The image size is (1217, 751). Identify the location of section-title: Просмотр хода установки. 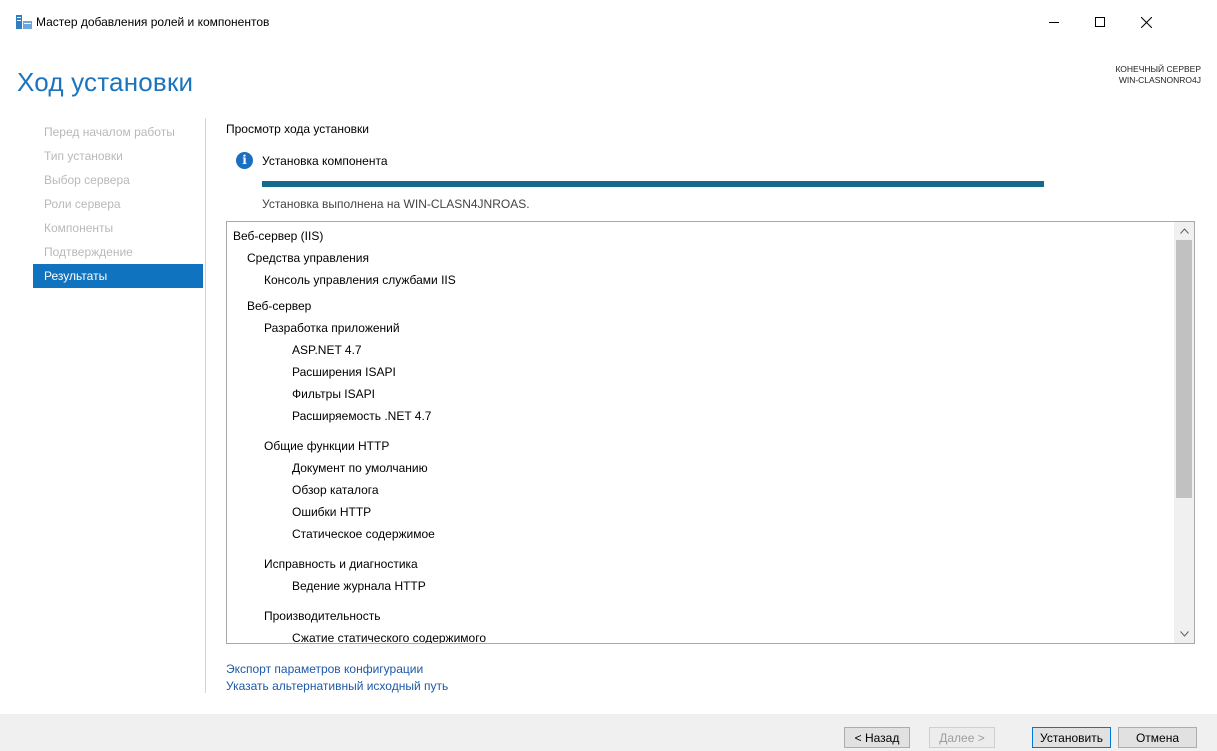
(297, 129).